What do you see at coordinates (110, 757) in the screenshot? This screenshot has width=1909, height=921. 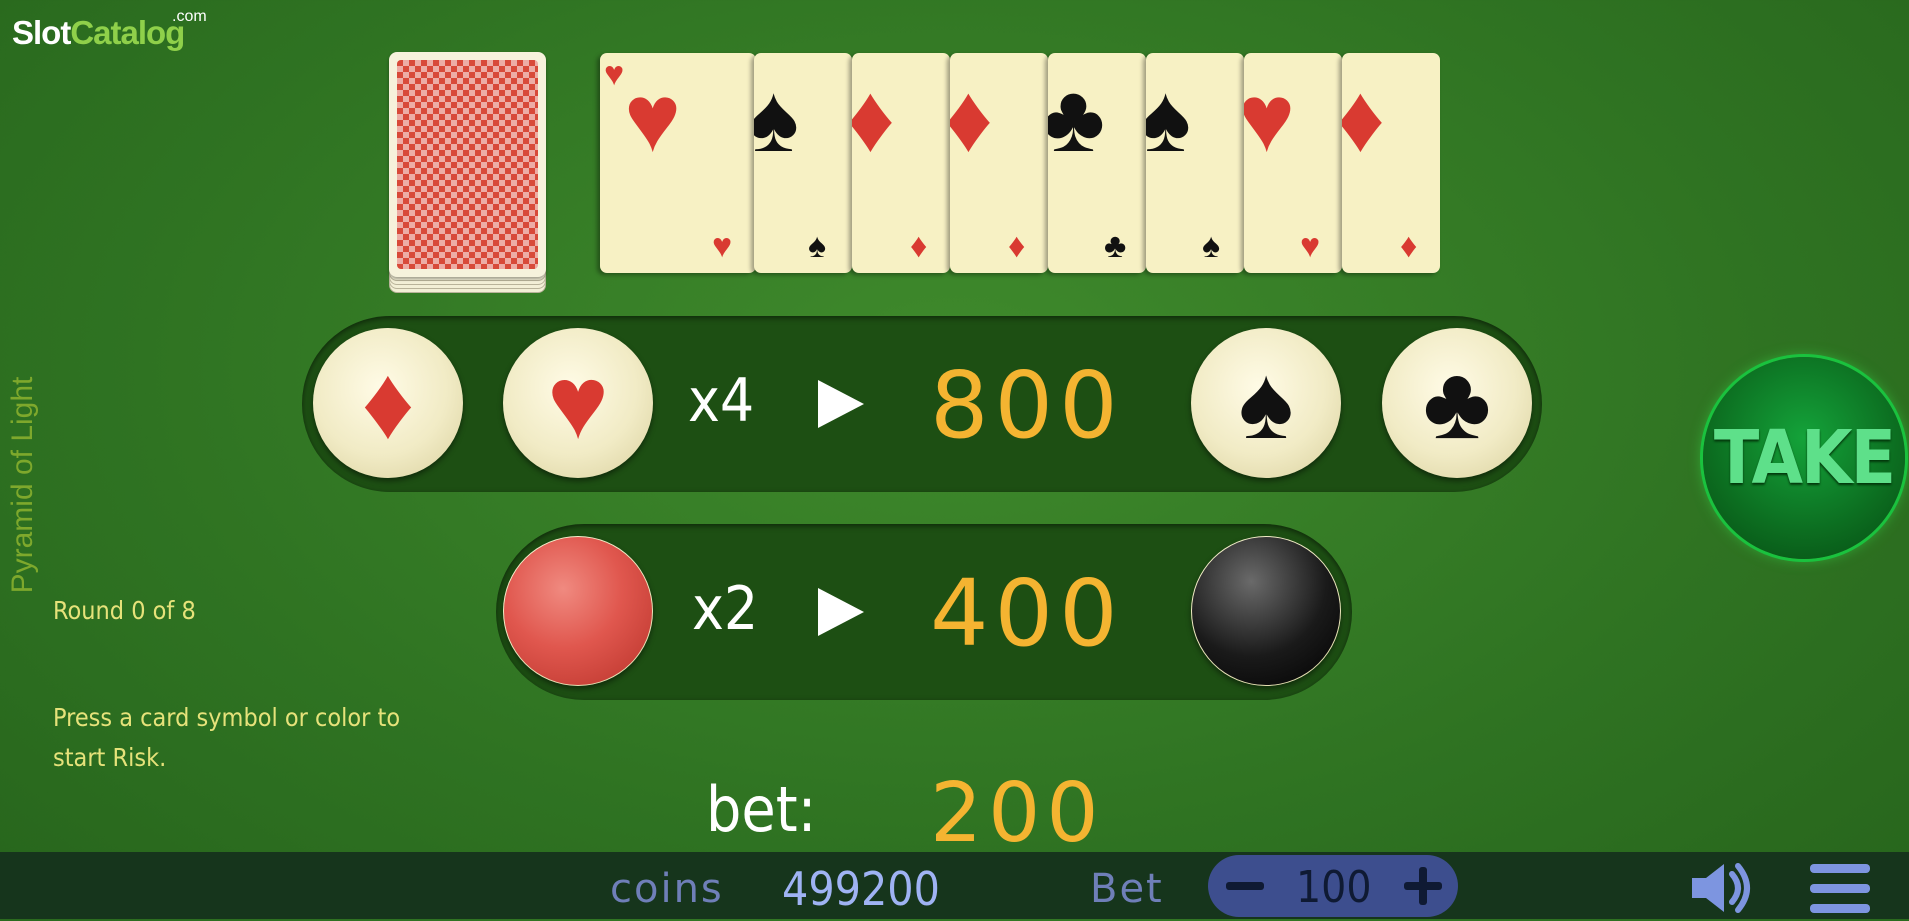 I see `hint-line-2: start Risk.` at bounding box center [110, 757].